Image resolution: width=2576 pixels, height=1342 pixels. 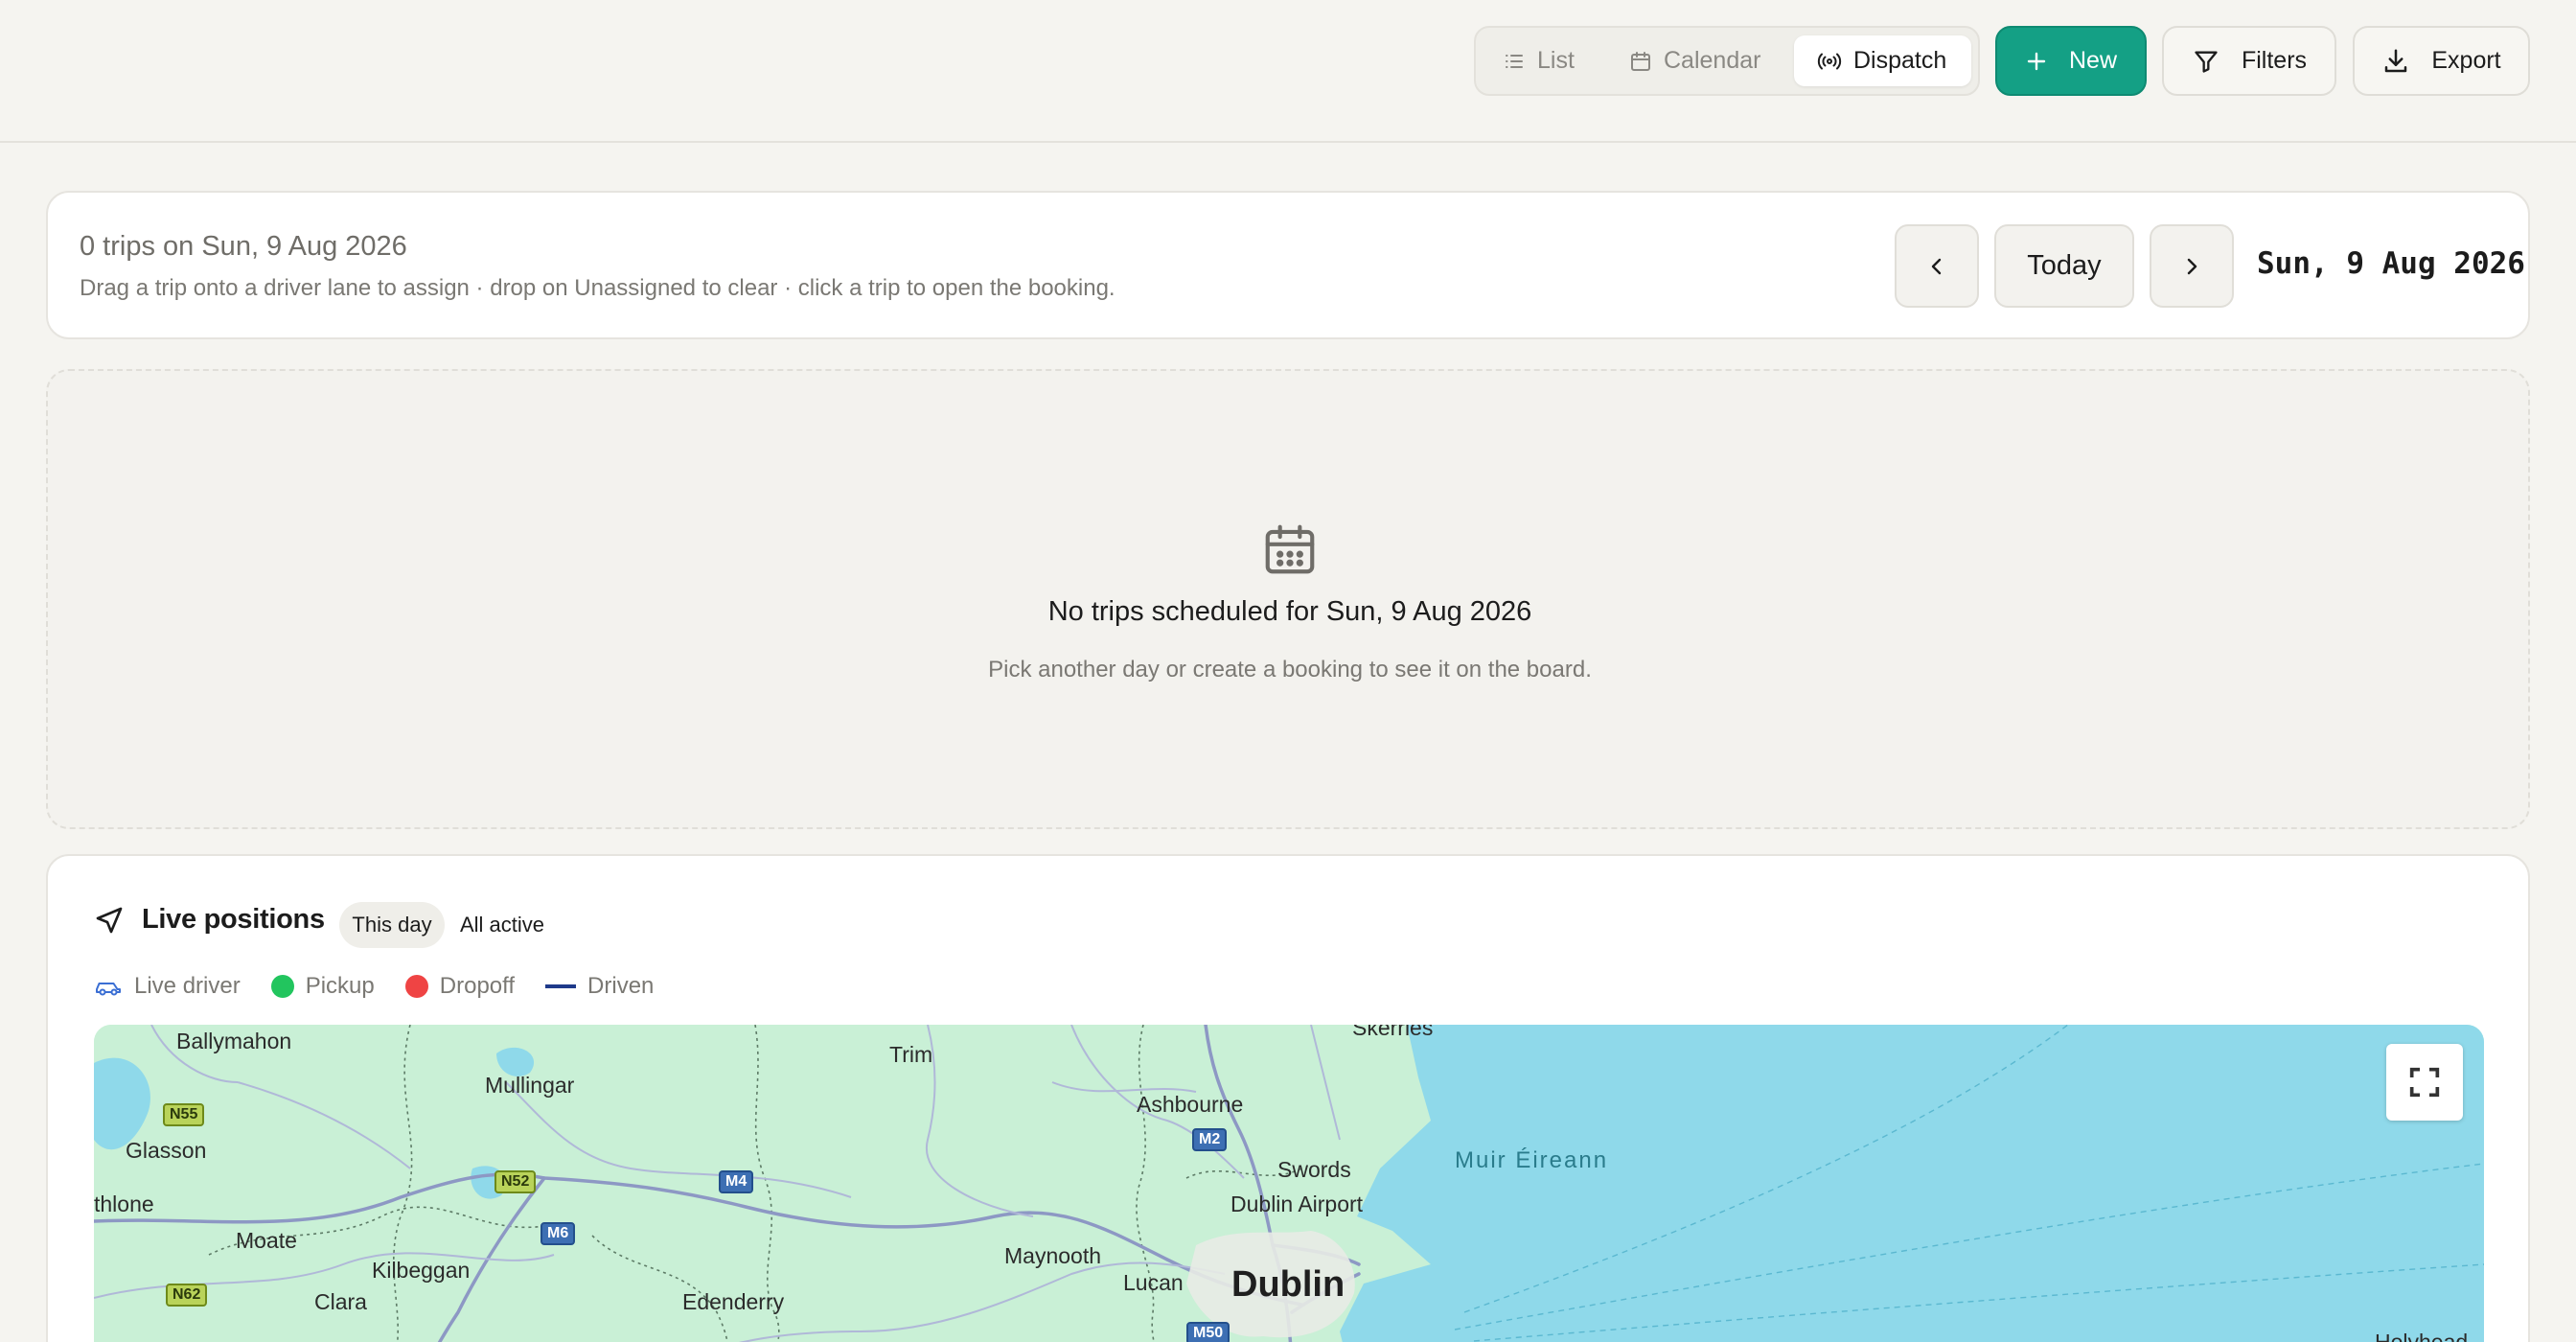 What do you see at coordinates (1153, 1282) in the screenshot?
I see `place-lucan: Lucan` at bounding box center [1153, 1282].